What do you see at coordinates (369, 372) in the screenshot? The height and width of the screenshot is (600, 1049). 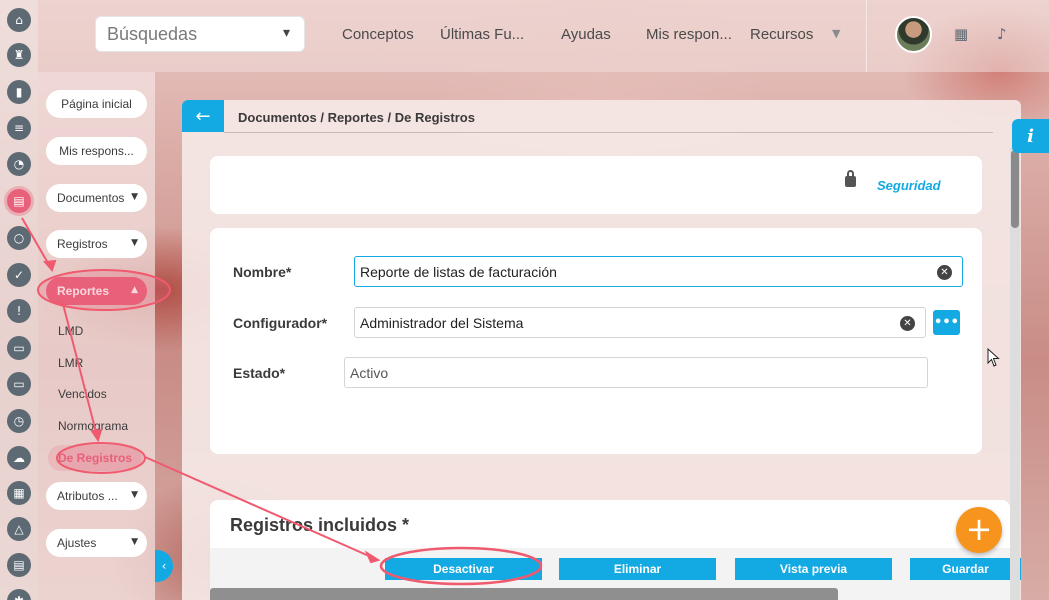 I see `estado-value: Activo` at bounding box center [369, 372].